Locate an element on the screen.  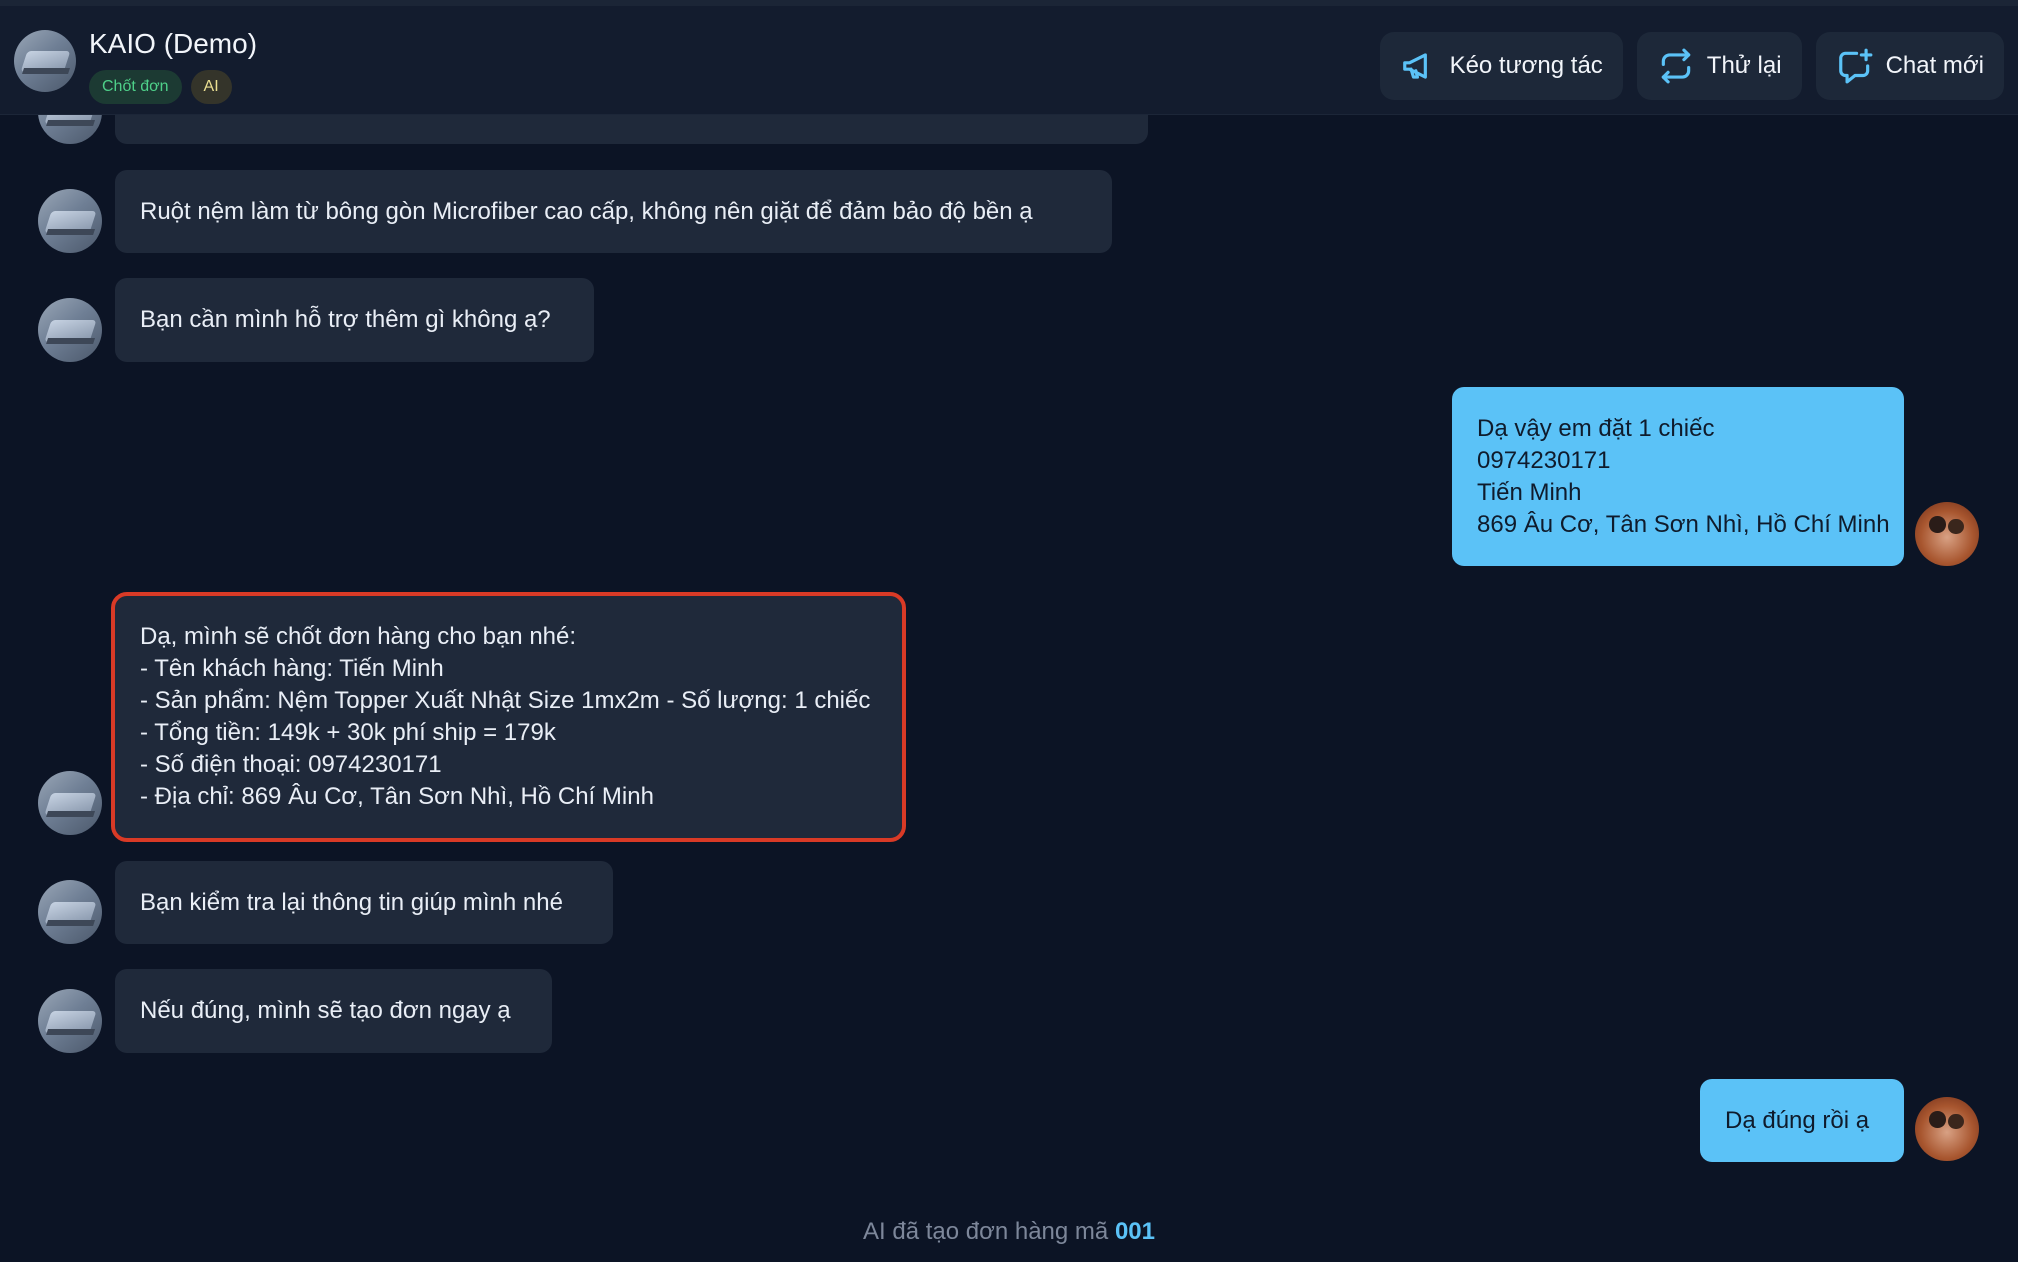
megaphone-icon is located at coordinates (1414, 66).